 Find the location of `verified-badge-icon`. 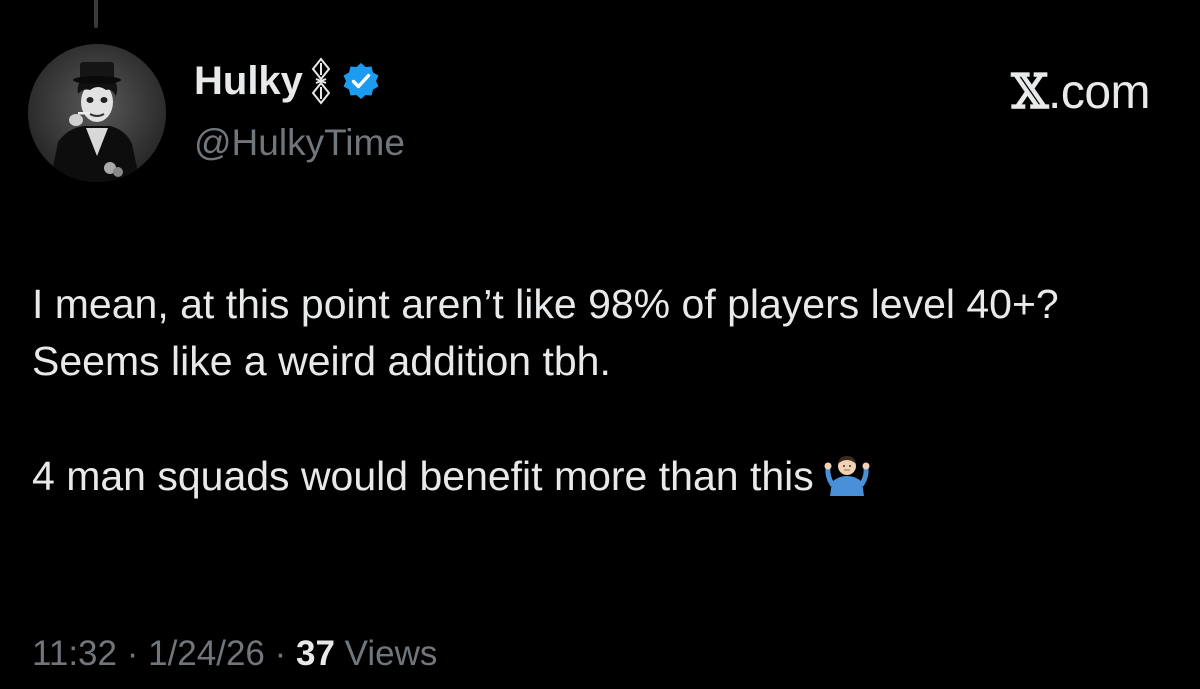

verified-badge-icon is located at coordinates (361, 81).